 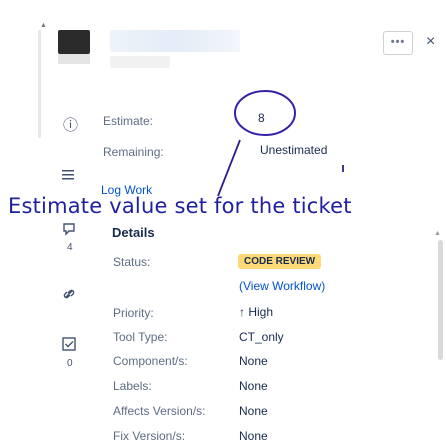 I want to click on labels-label: Labels:, so click(x=132, y=386).